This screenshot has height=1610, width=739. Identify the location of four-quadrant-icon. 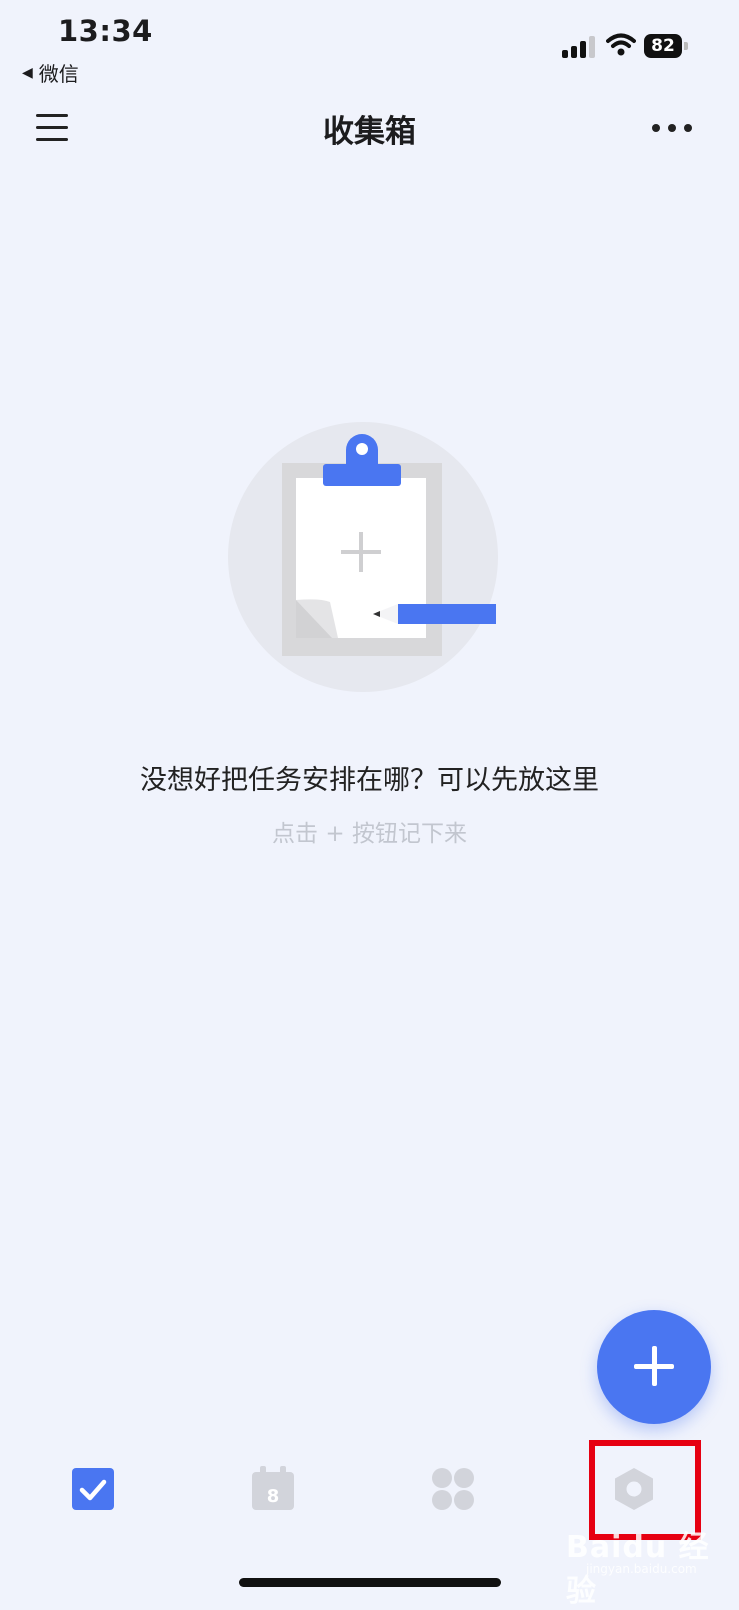
(453, 1489).